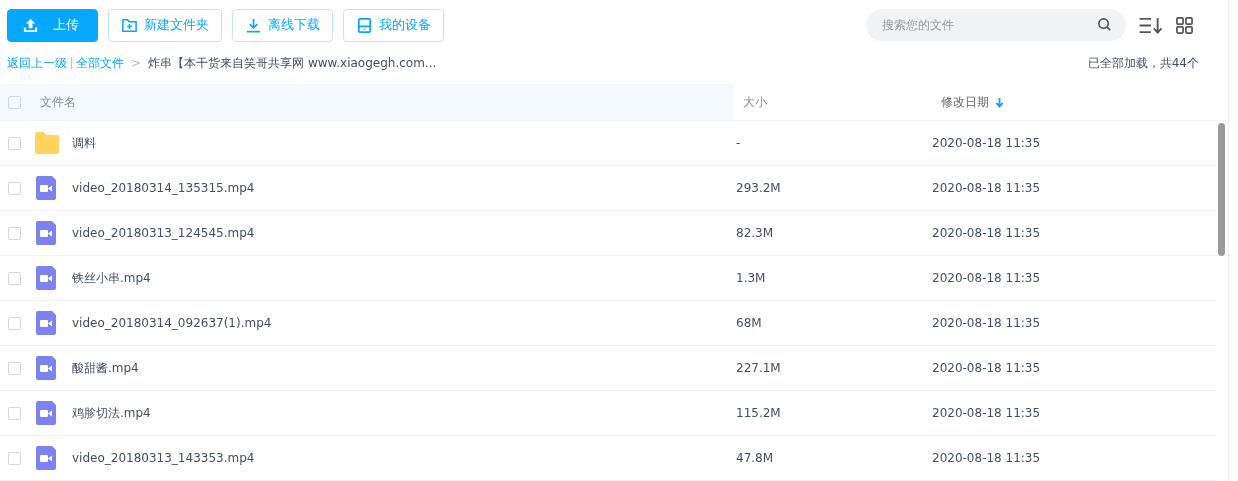  Describe the element at coordinates (1143, 63) in the screenshot. I see `load-status: 已全部加载，共44个` at that location.